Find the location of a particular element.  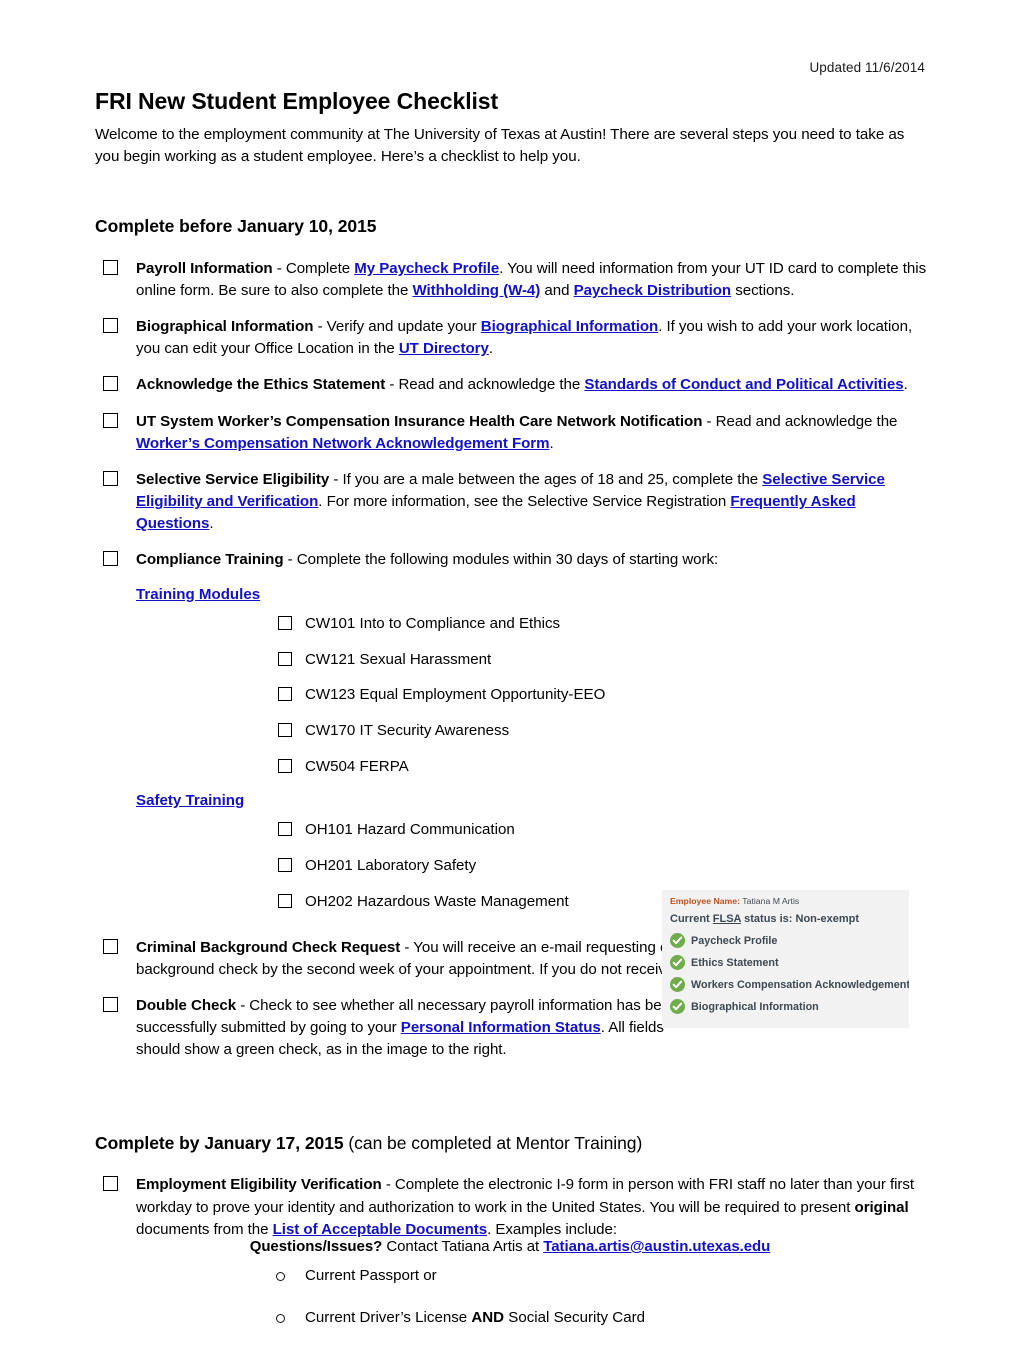

training-modules-heading: Training Modules is located at coordinates (513, 594).